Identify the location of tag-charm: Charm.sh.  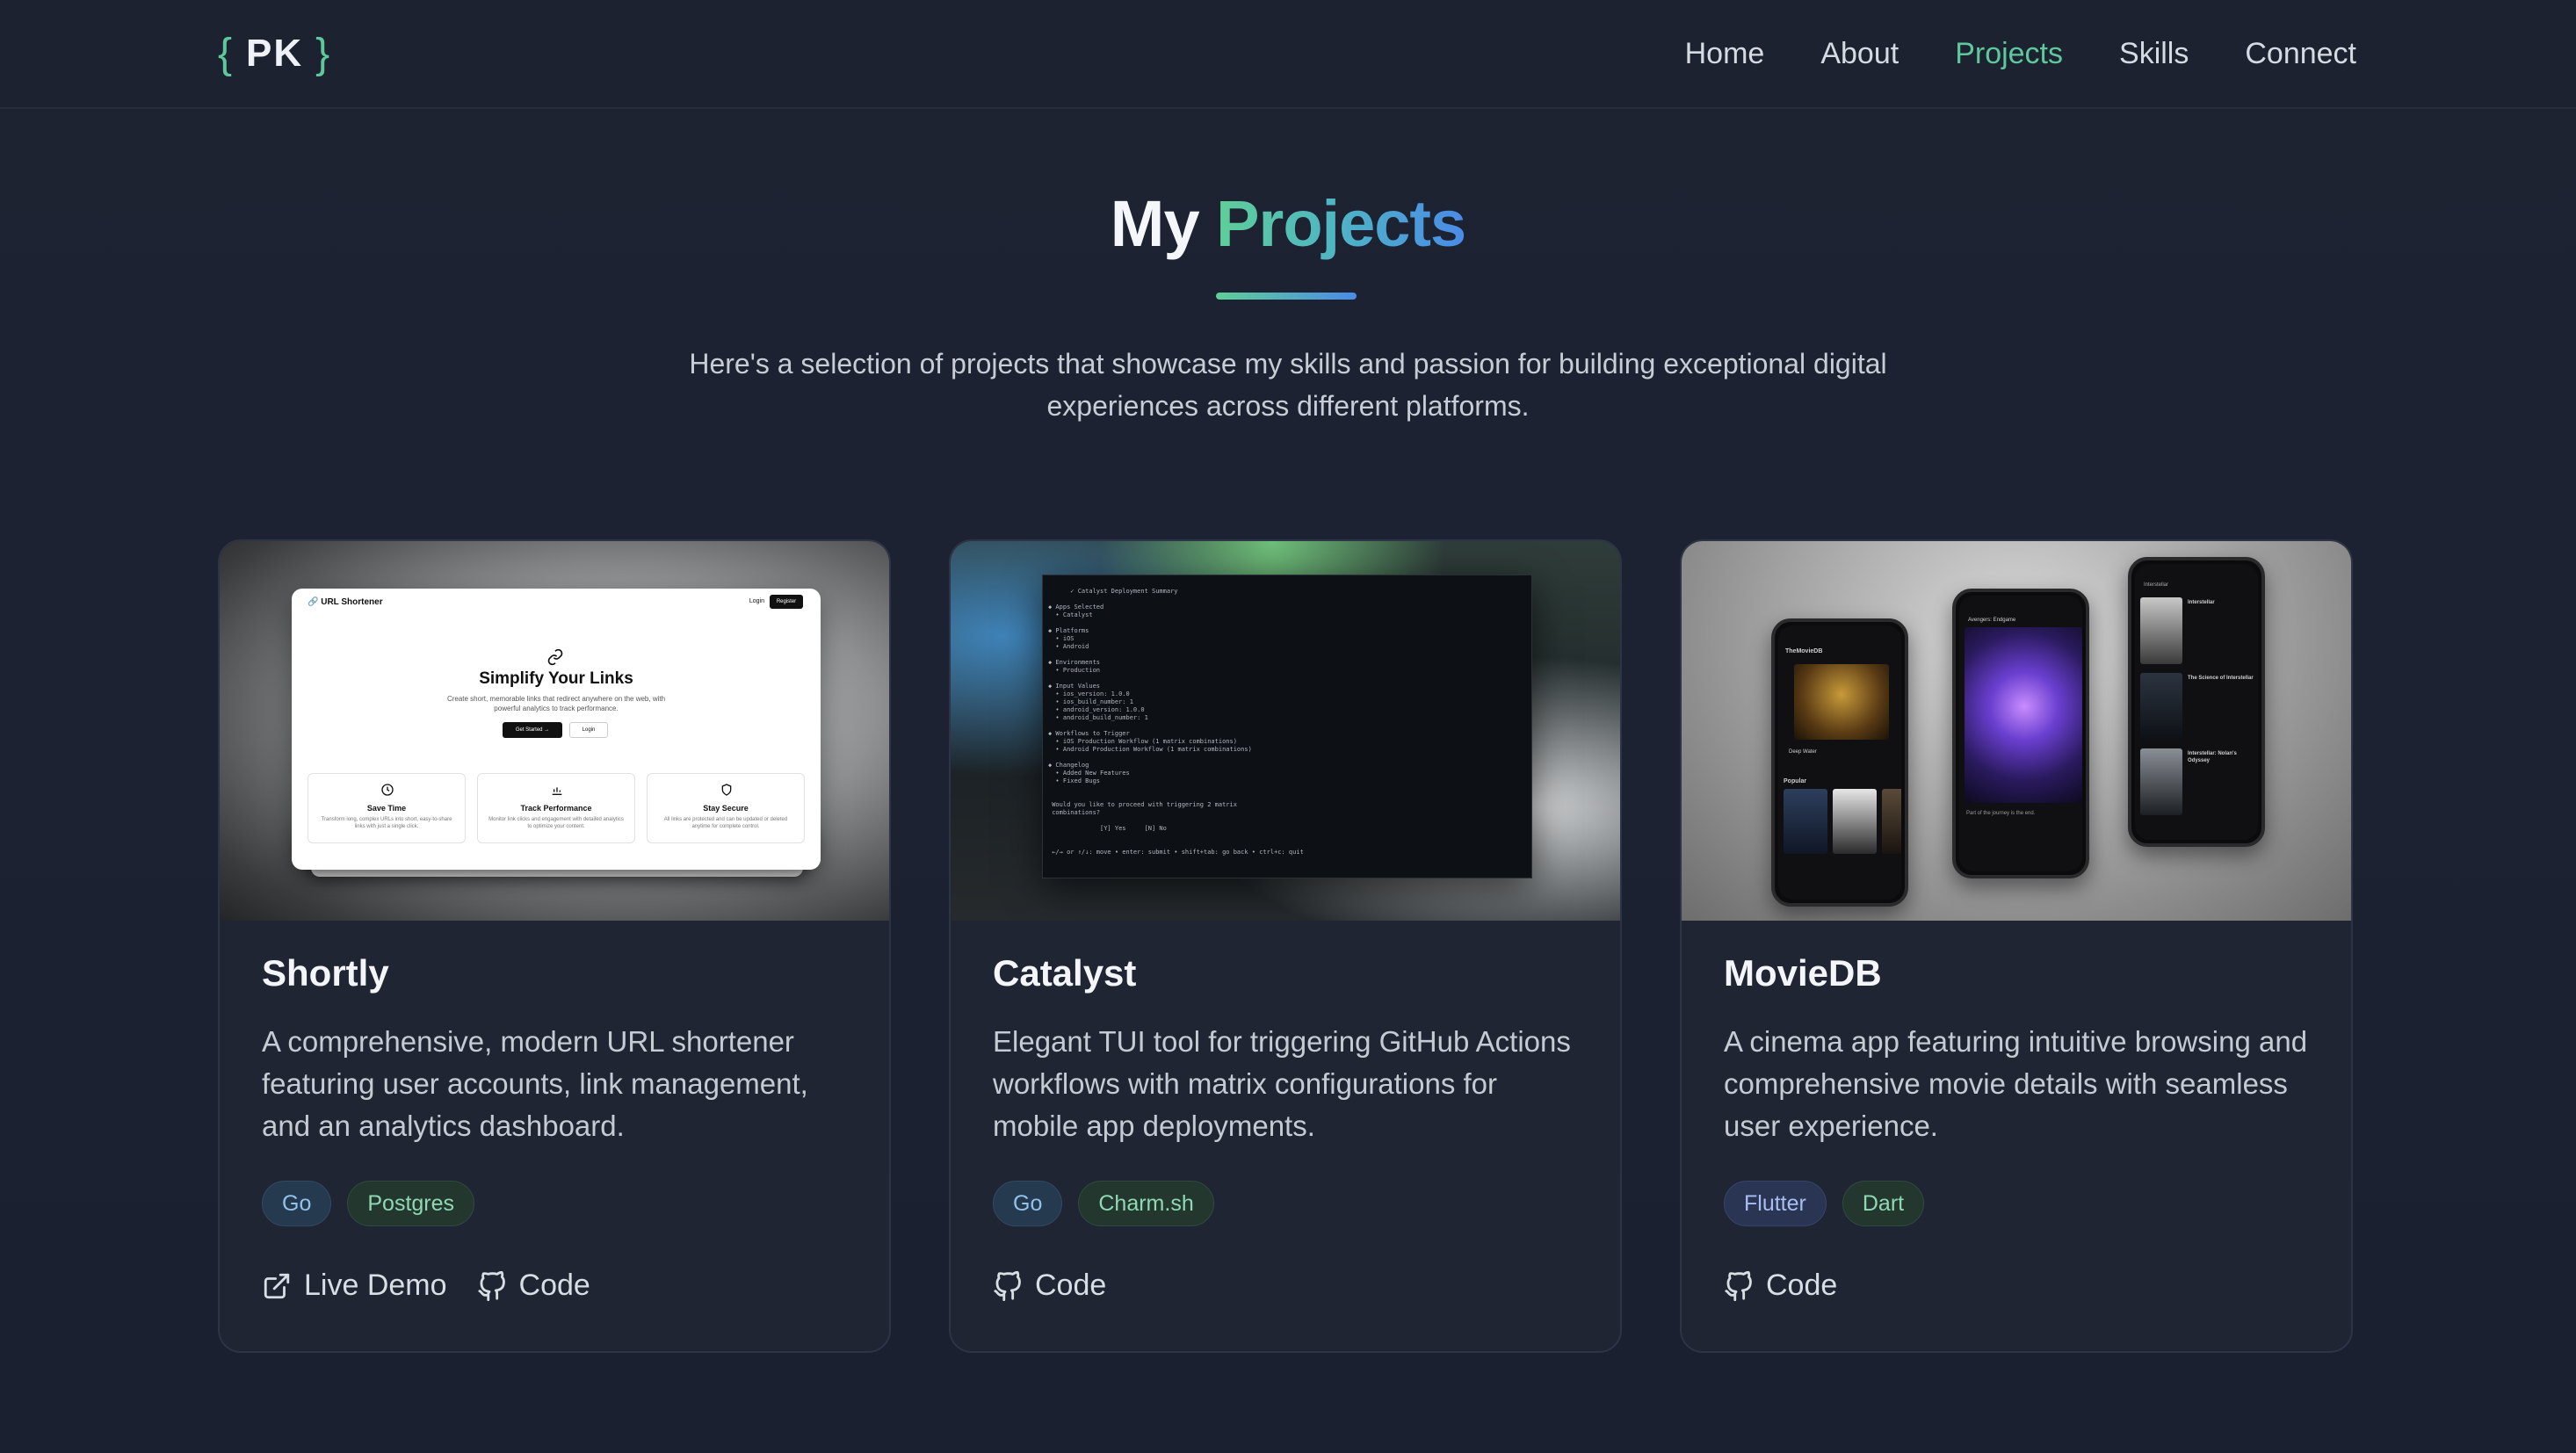
(1146, 1203).